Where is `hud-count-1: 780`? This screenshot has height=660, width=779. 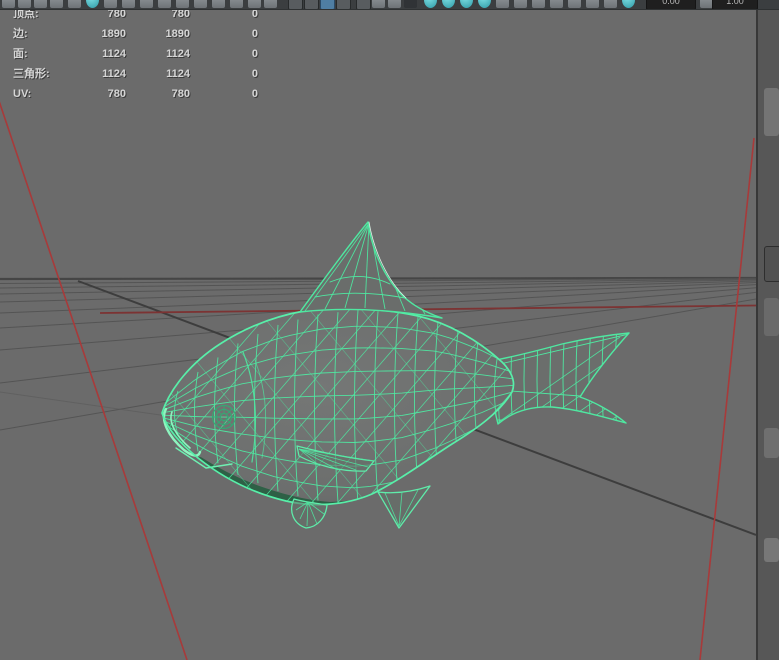 hud-count-1: 780 is located at coordinates (116, 94).